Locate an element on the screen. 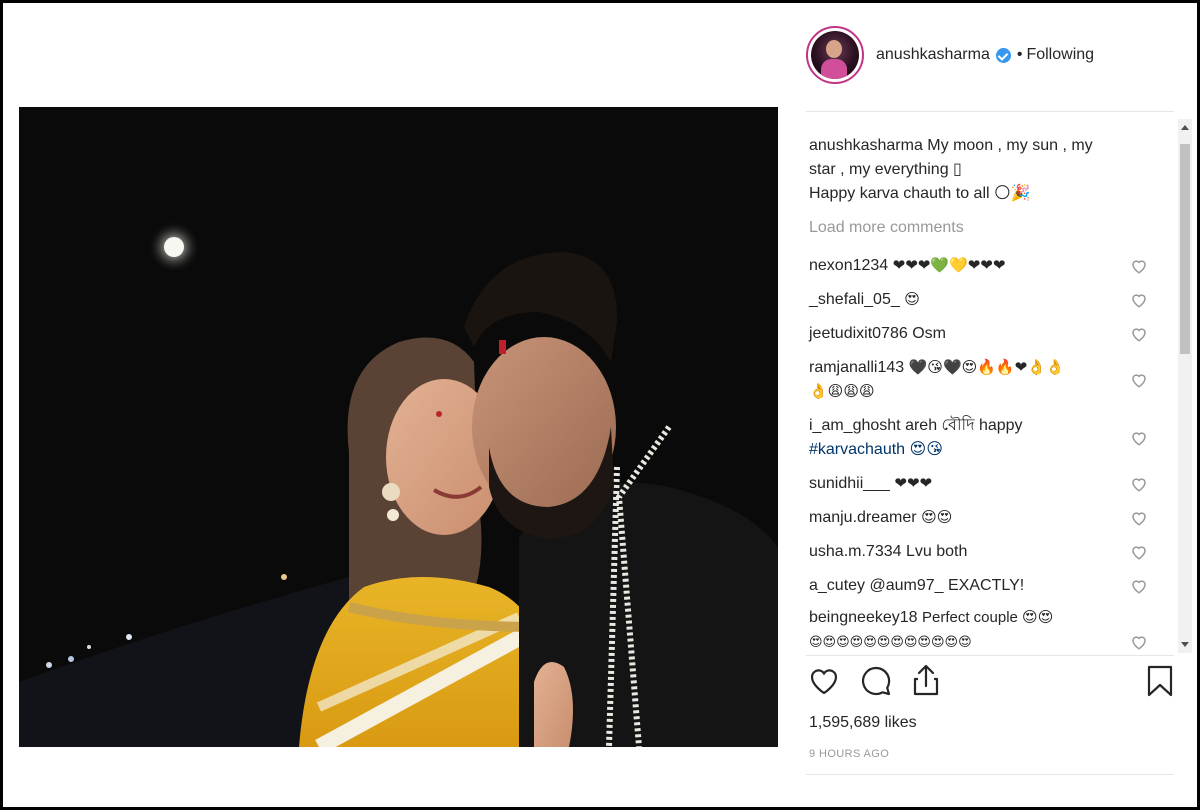  comment-username: i_am_ghosht is located at coordinates (855, 425).